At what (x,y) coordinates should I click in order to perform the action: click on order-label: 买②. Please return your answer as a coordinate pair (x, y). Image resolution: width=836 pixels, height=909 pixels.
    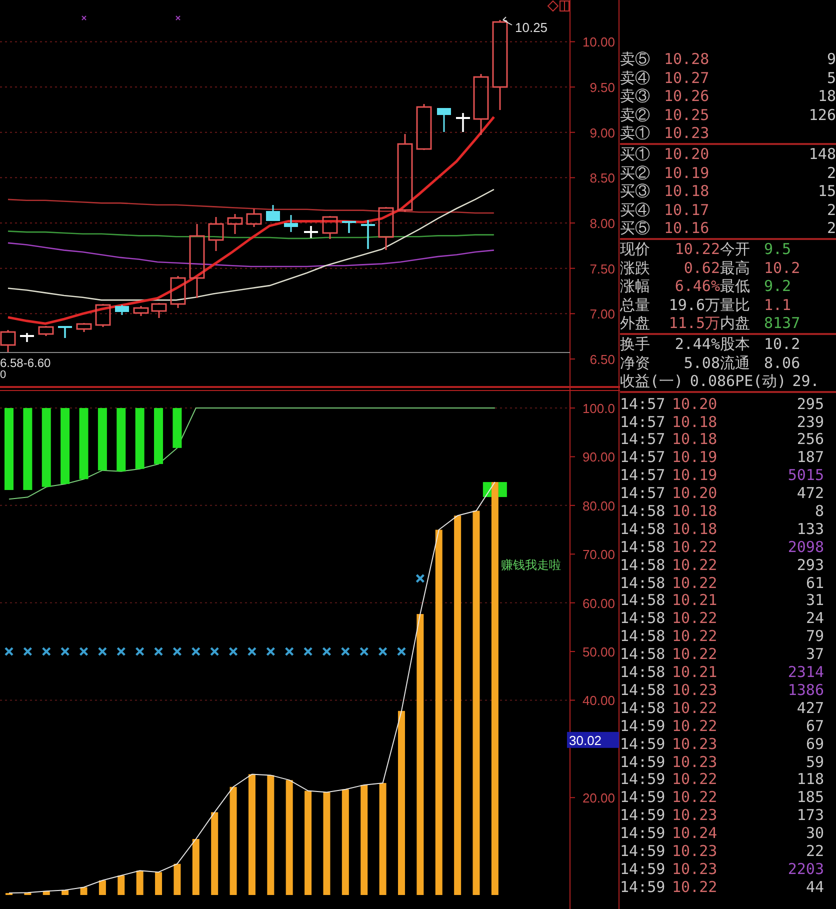
    Looking at the image, I should click on (635, 173).